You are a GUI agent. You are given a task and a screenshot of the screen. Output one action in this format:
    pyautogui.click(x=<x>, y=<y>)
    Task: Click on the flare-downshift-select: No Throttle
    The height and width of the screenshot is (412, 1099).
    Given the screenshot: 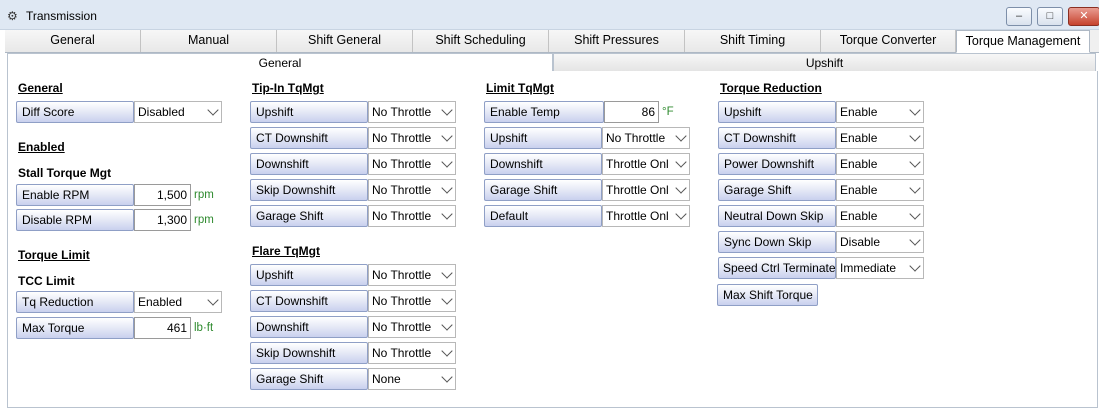 What is the action you would take?
    pyautogui.click(x=412, y=327)
    